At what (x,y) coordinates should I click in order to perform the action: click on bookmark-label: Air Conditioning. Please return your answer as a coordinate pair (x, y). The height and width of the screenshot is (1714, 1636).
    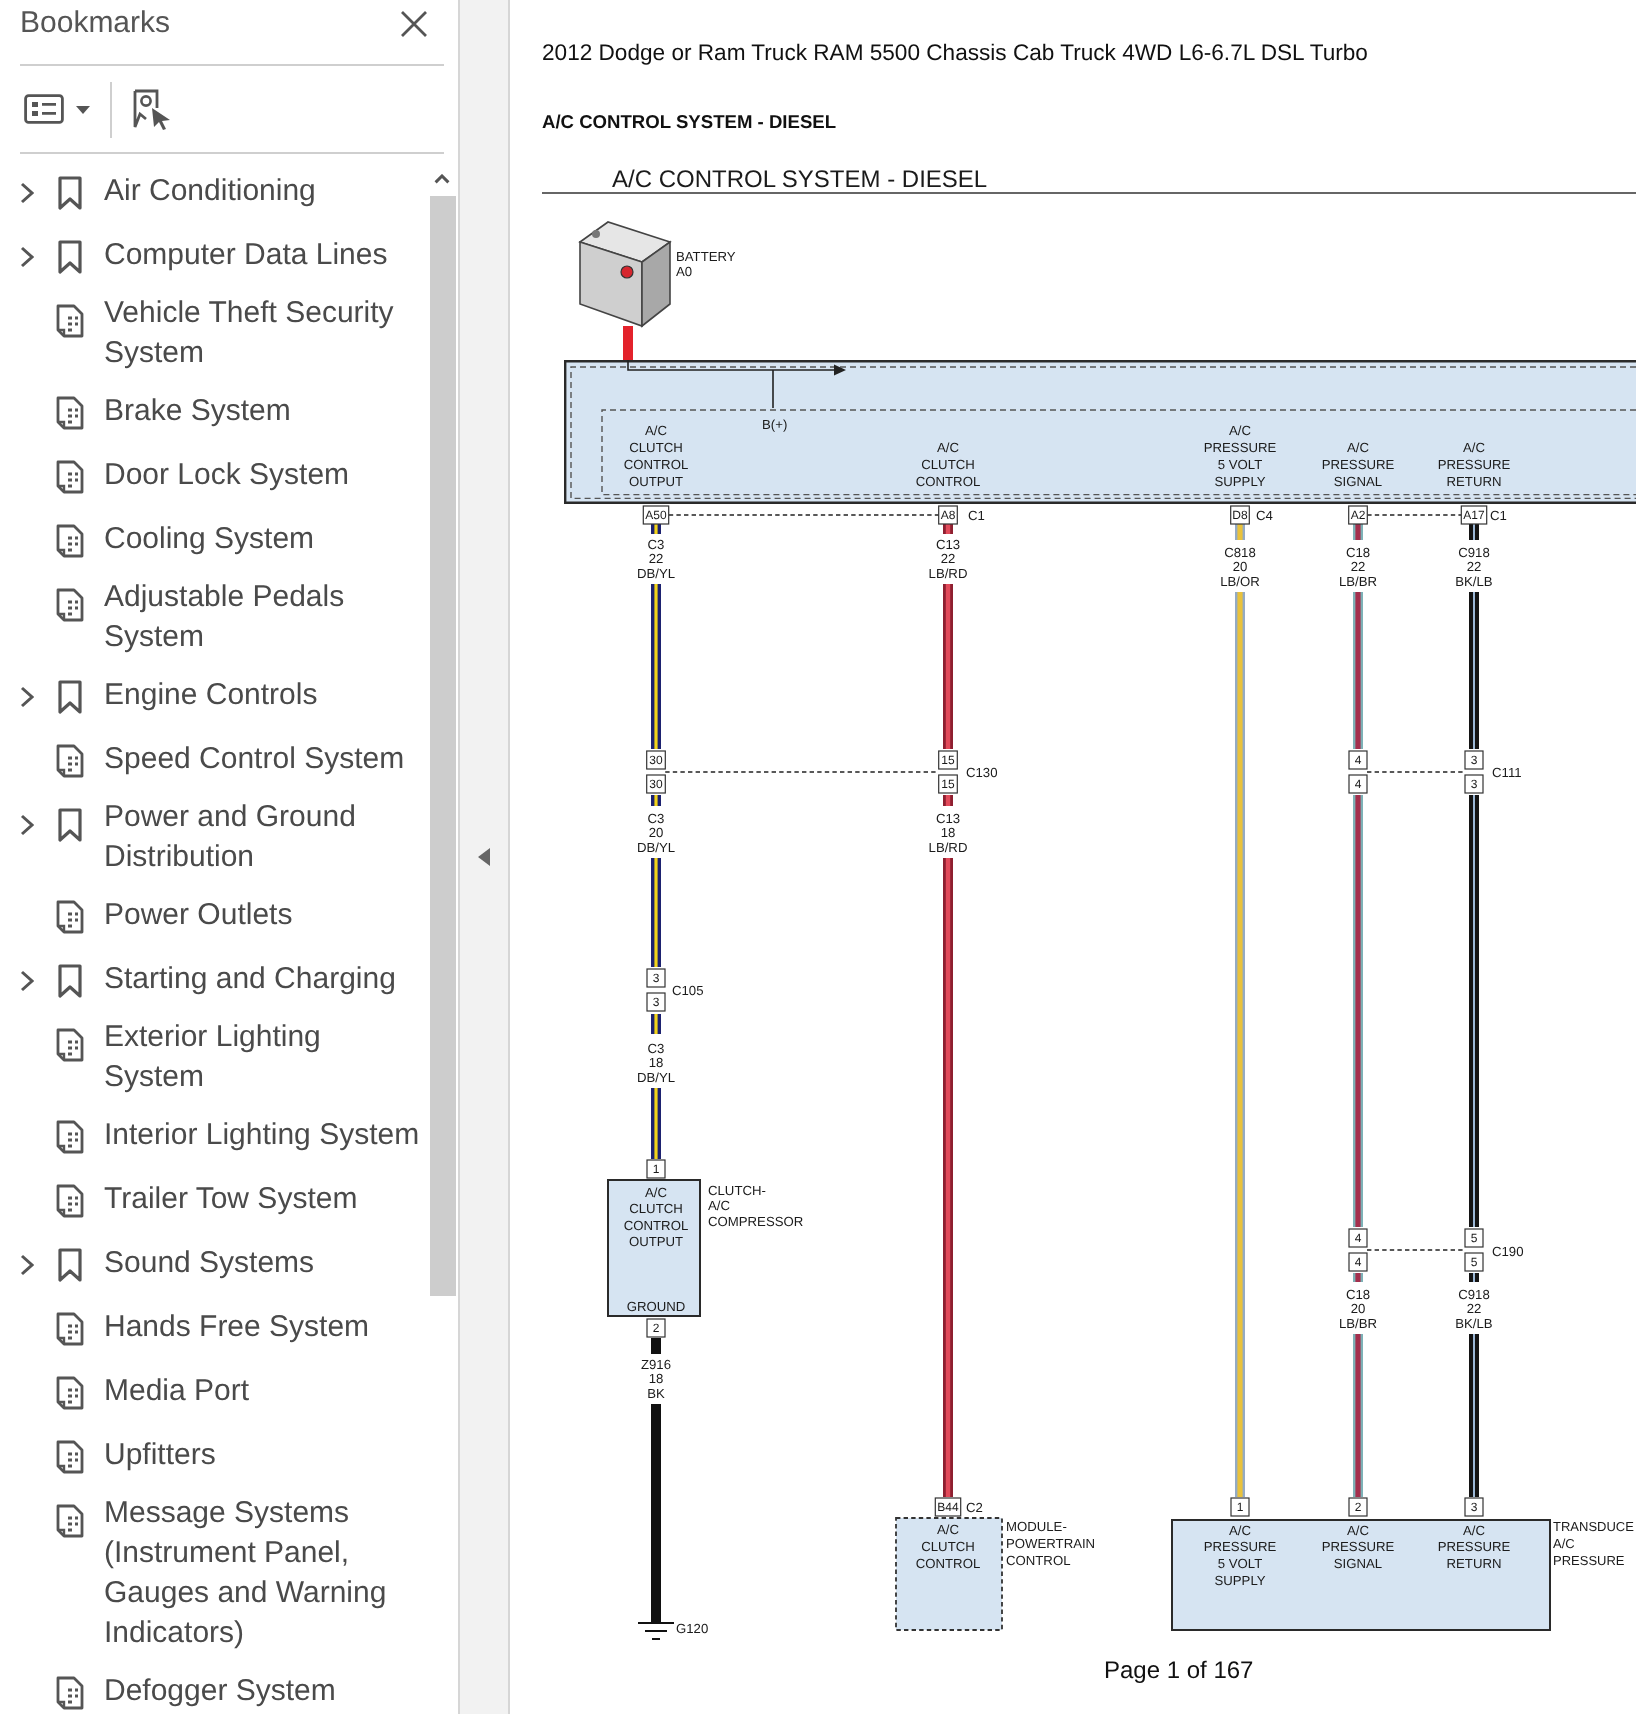
    Looking at the image, I should click on (210, 192).